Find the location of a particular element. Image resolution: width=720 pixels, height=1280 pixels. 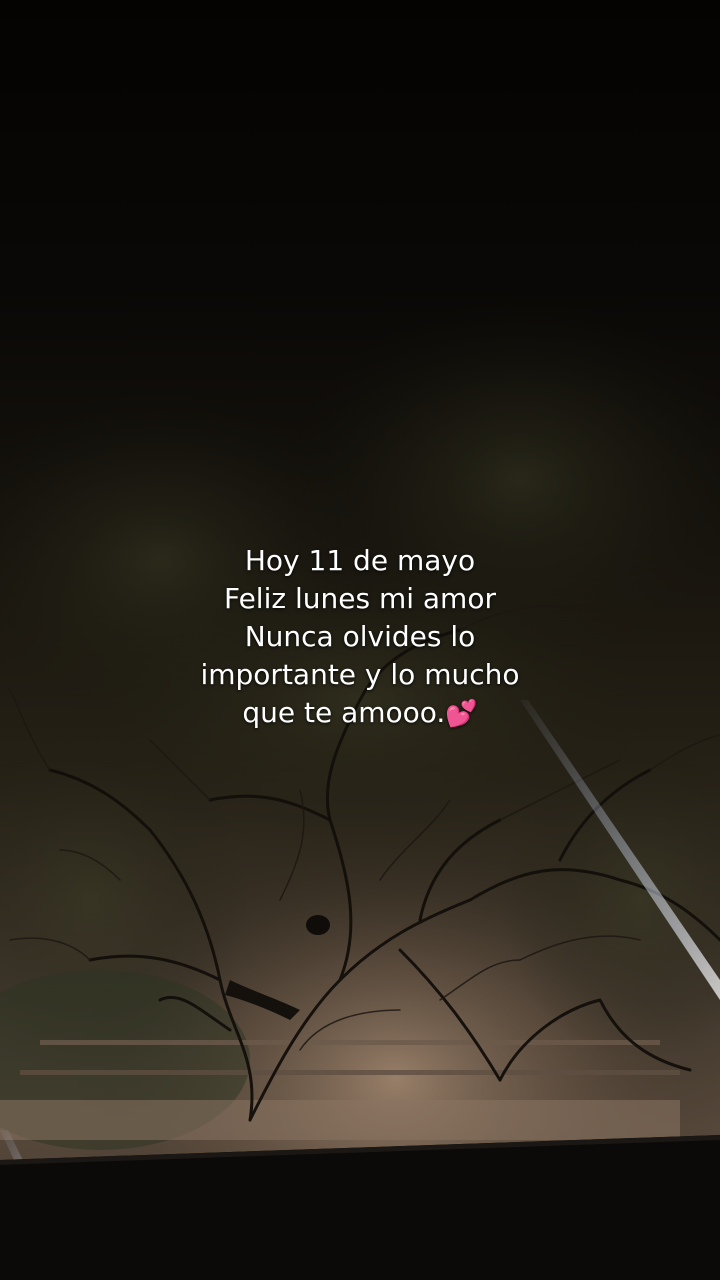

caption-line: Hoy 11 de mayo is located at coordinates (360, 560).